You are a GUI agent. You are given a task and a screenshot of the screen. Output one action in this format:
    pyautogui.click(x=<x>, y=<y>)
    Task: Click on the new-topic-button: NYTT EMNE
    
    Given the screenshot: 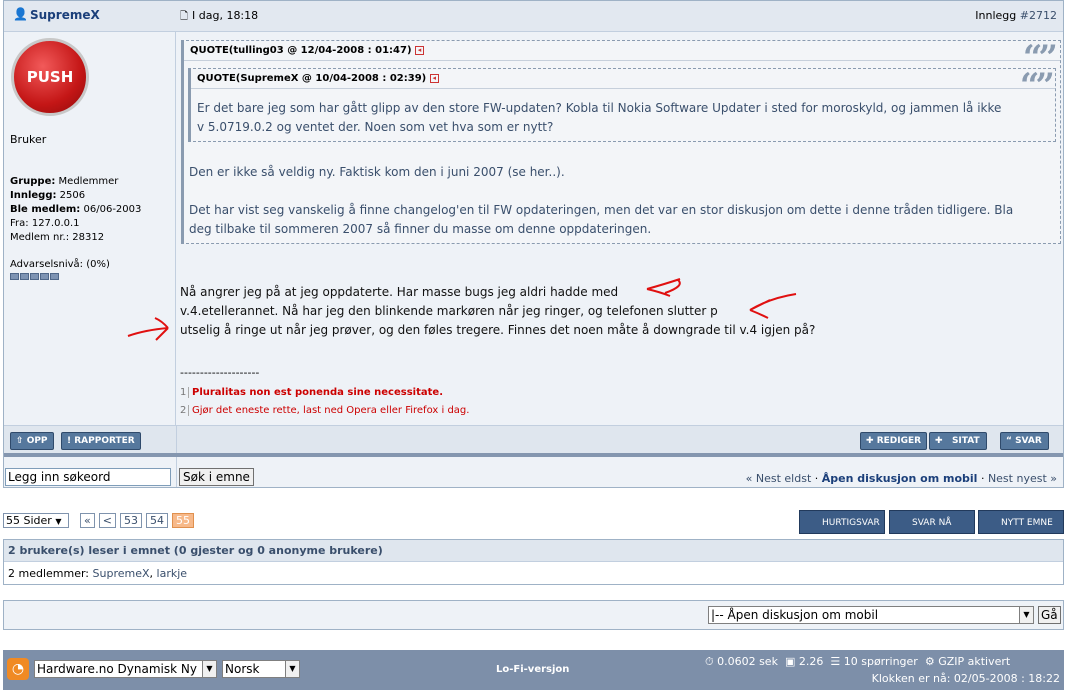 What is the action you would take?
    pyautogui.click(x=1021, y=522)
    